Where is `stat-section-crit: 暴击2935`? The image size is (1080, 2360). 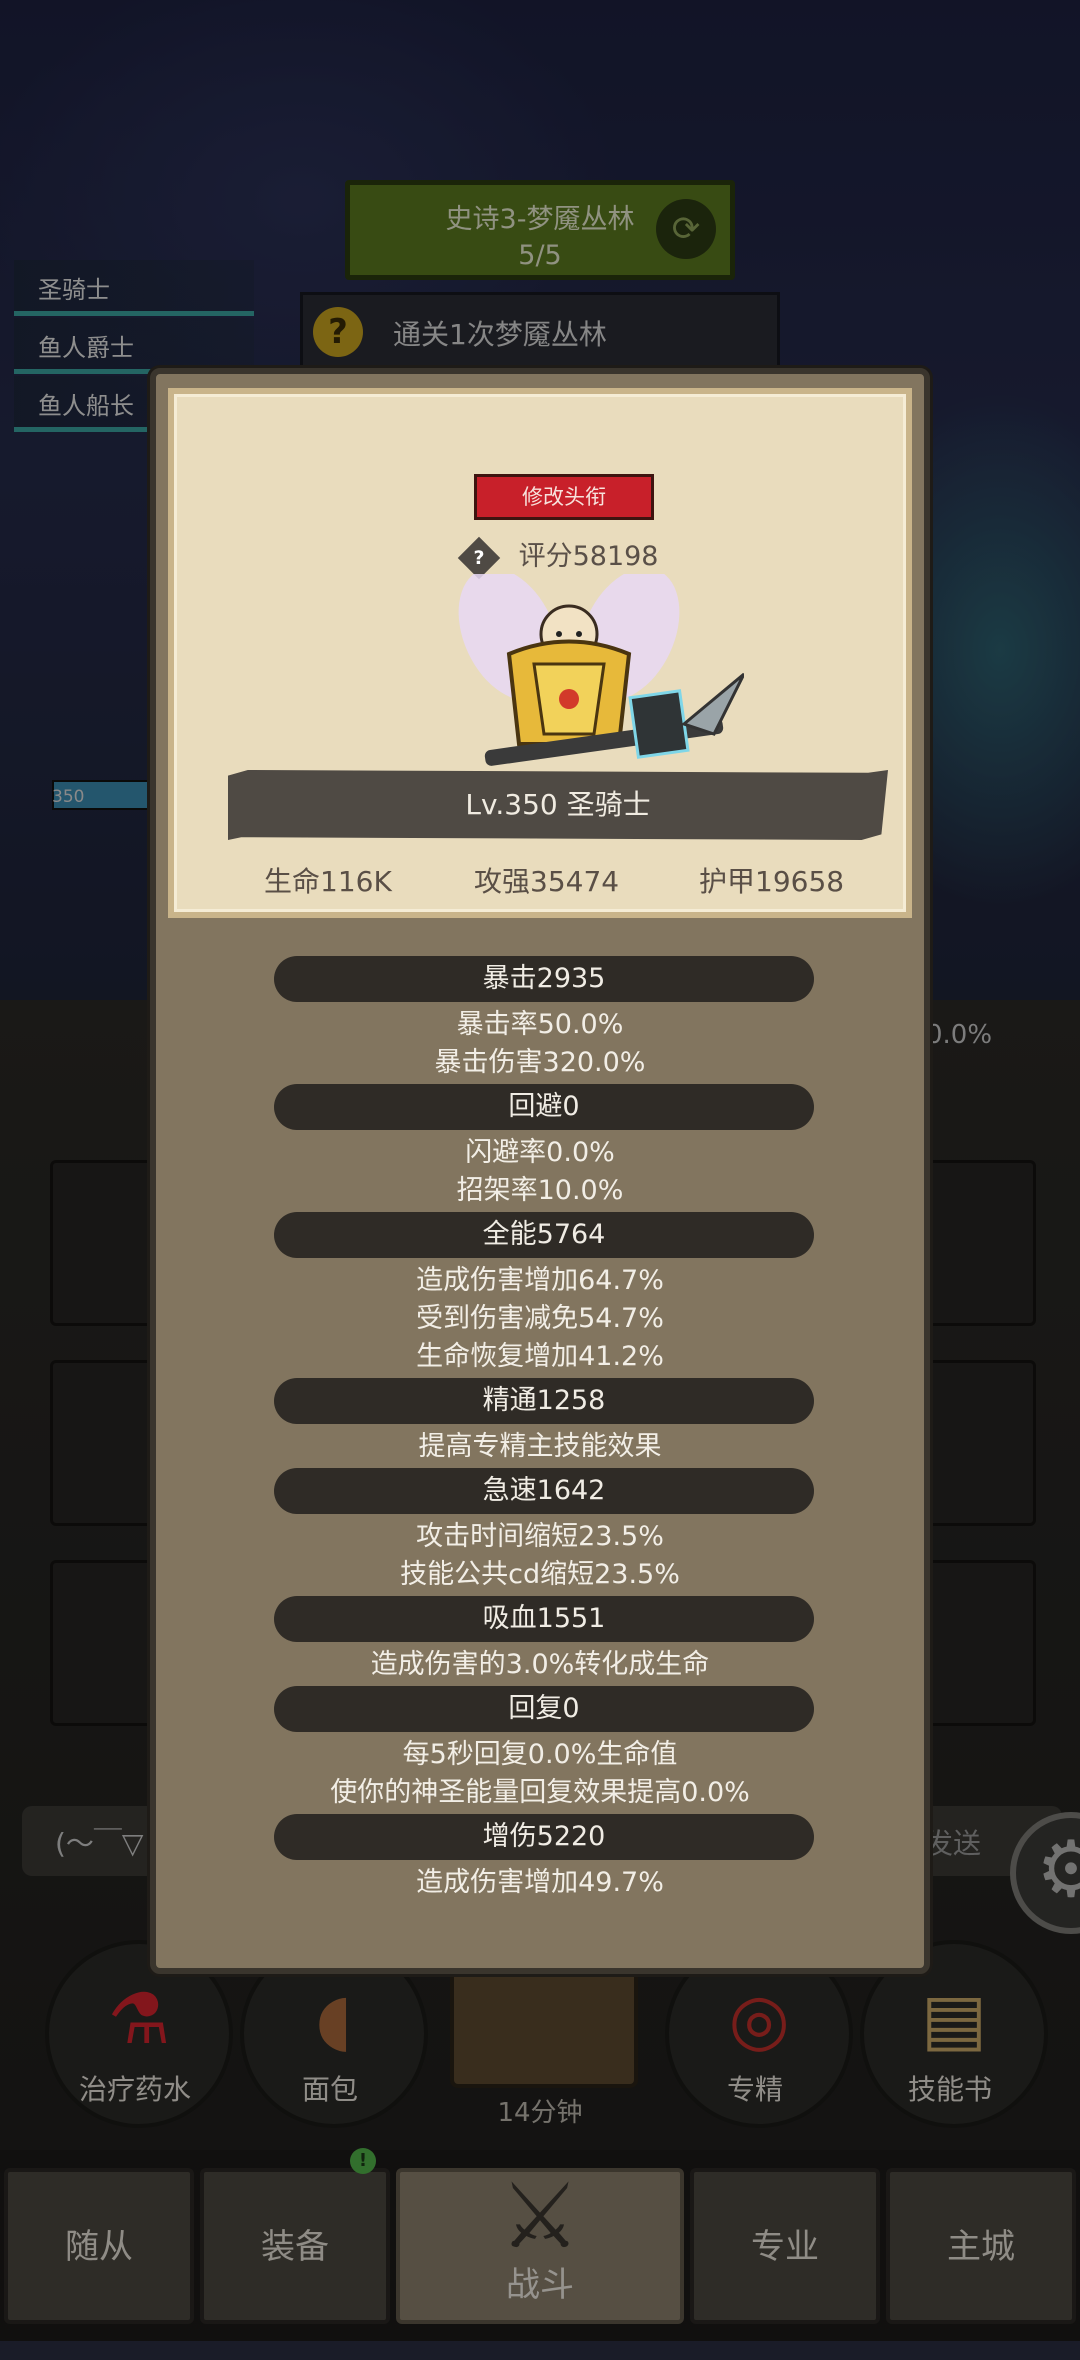 stat-section-crit: 暴击2935 is located at coordinates (544, 979).